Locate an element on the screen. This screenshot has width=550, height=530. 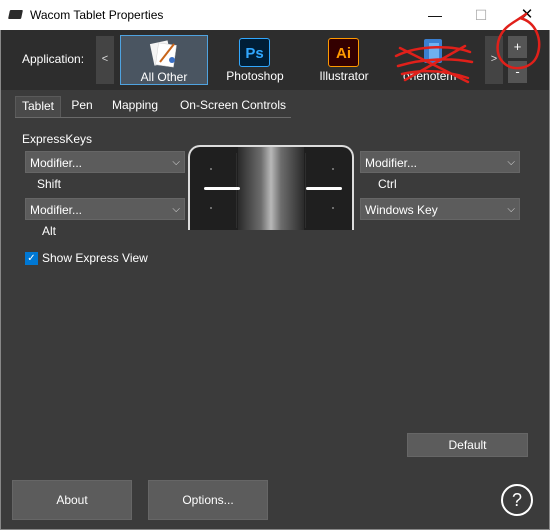
scroll-right-button: > is located at coordinates (494, 60).